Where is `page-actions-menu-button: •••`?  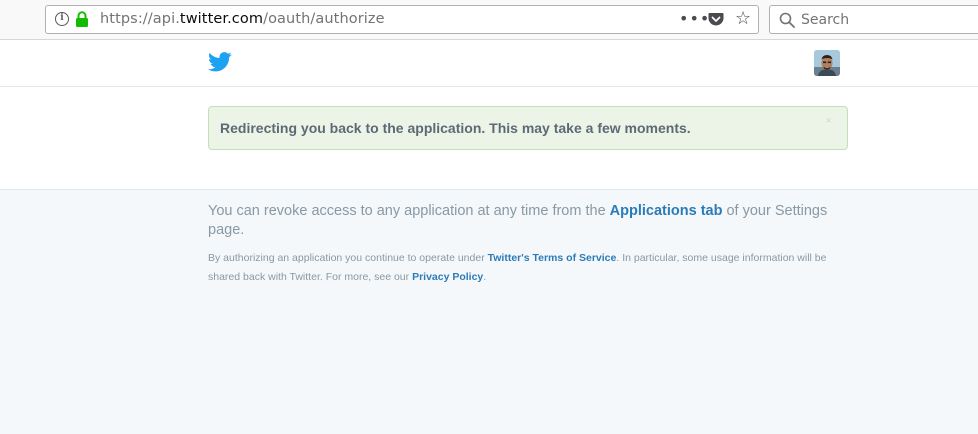
page-actions-menu-button: ••• is located at coordinates (694, 18).